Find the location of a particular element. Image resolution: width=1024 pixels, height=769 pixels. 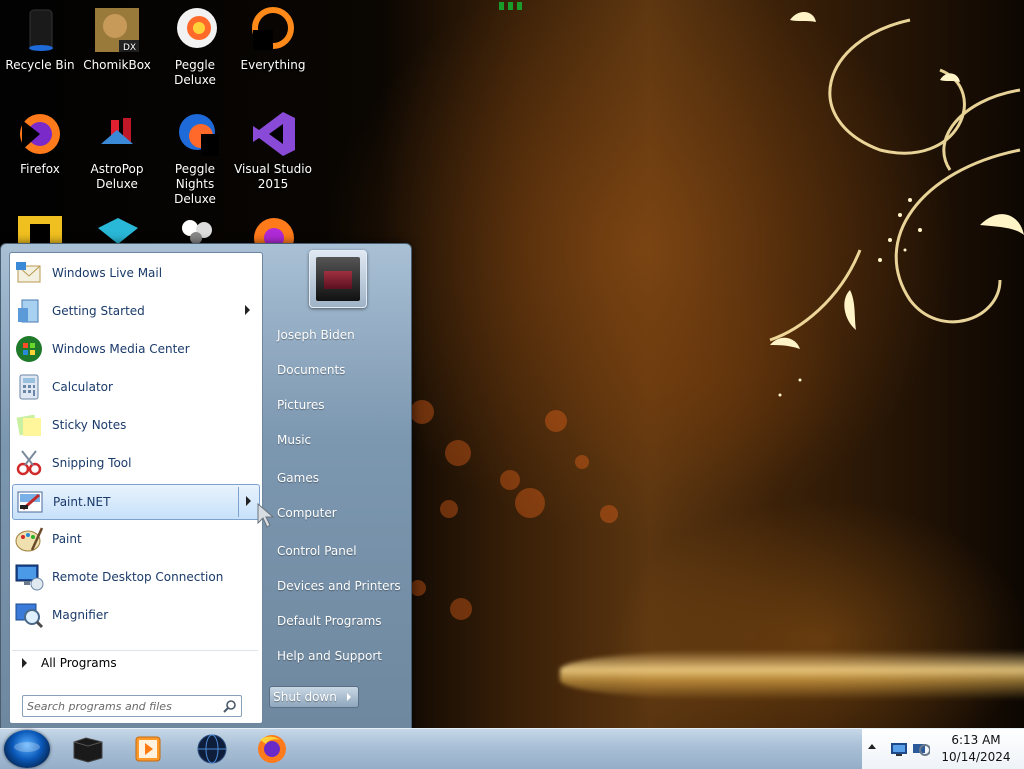

all-programs-label: All Programs is located at coordinates (79, 663).